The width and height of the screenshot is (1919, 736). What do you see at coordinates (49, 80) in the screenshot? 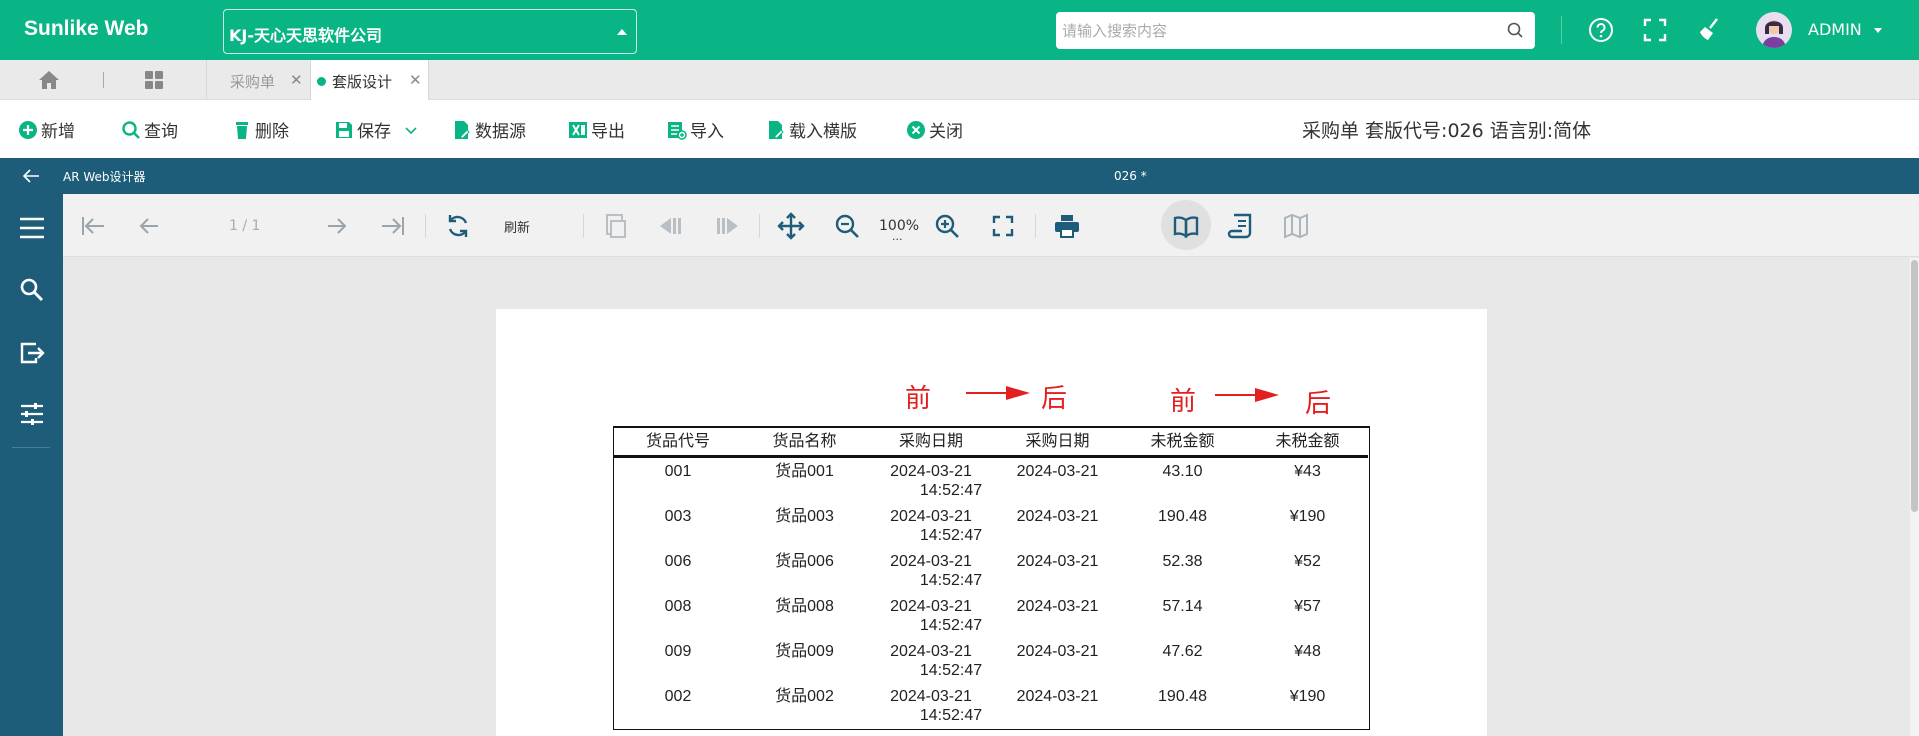
I see `home-icon` at bounding box center [49, 80].